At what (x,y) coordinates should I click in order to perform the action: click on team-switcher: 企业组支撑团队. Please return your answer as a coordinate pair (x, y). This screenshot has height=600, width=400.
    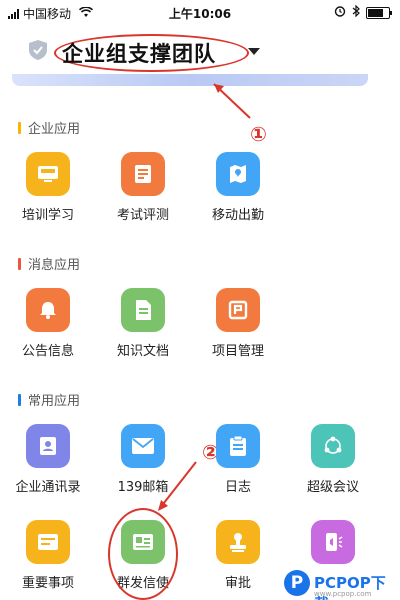
    Looking at the image, I should click on (139, 53).